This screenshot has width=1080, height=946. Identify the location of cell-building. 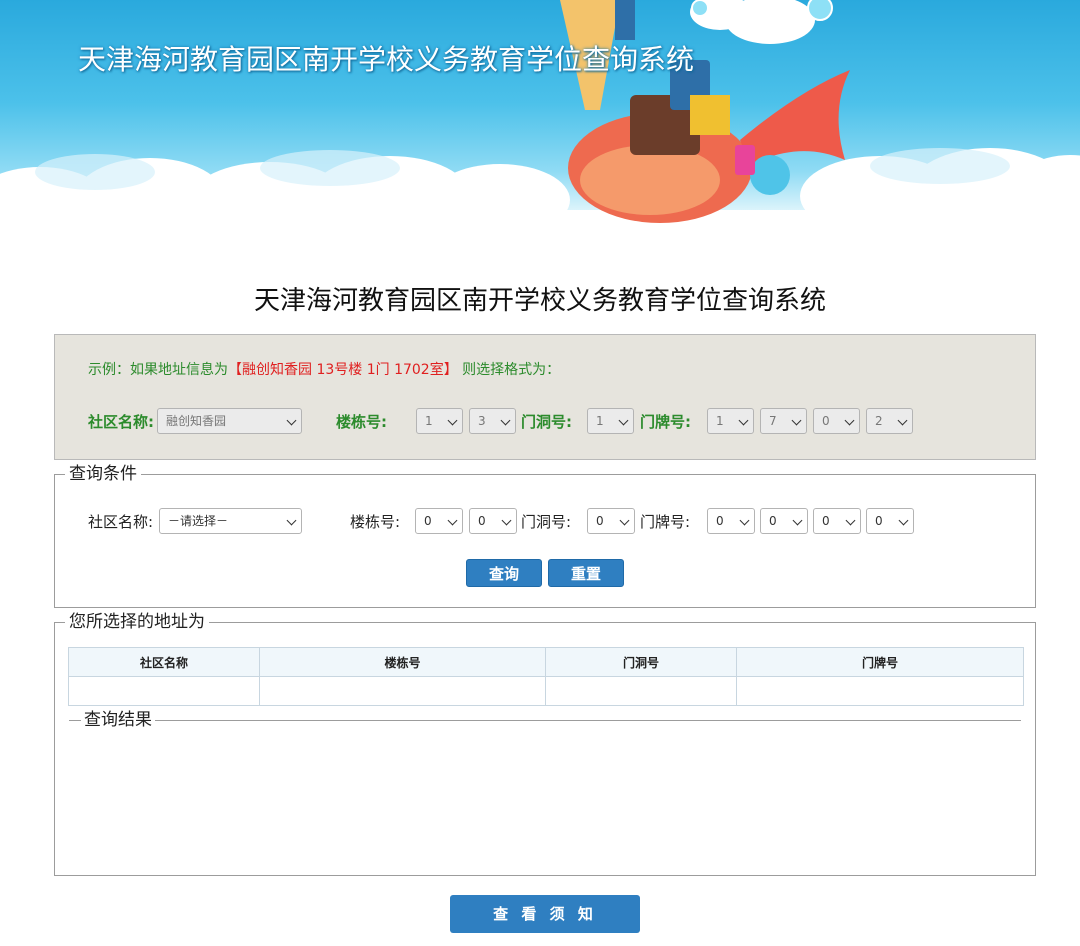
(402, 691).